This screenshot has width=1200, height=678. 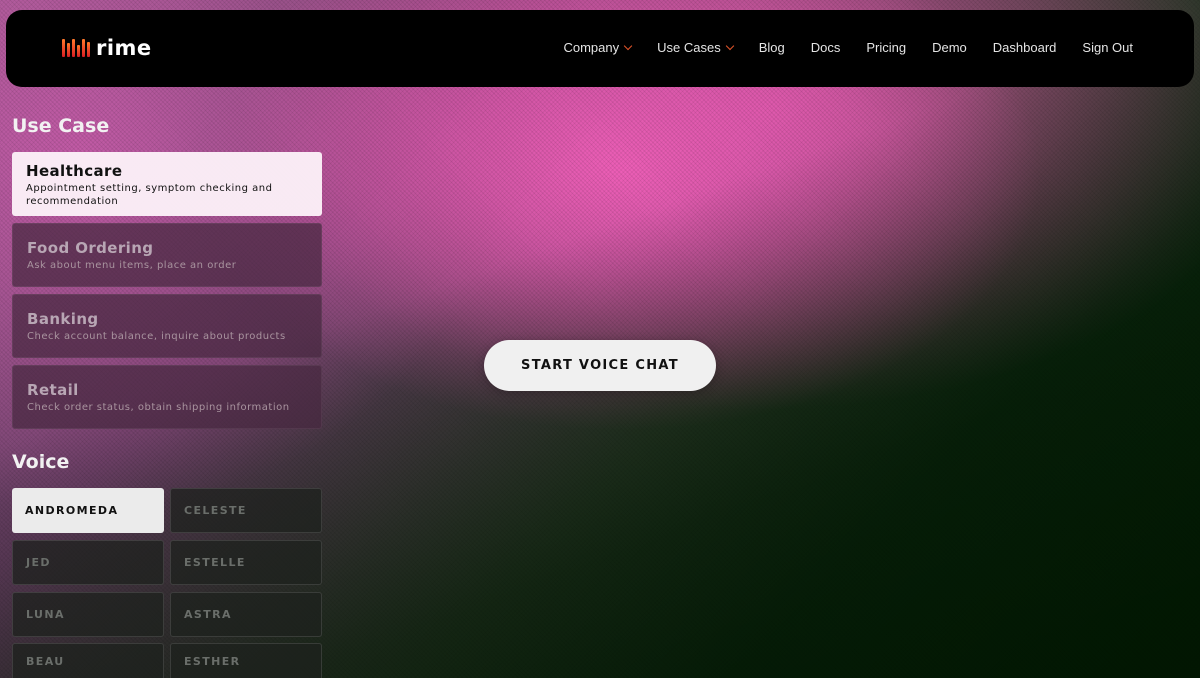 I want to click on nav-pricing: Pricing, so click(x=886, y=47).